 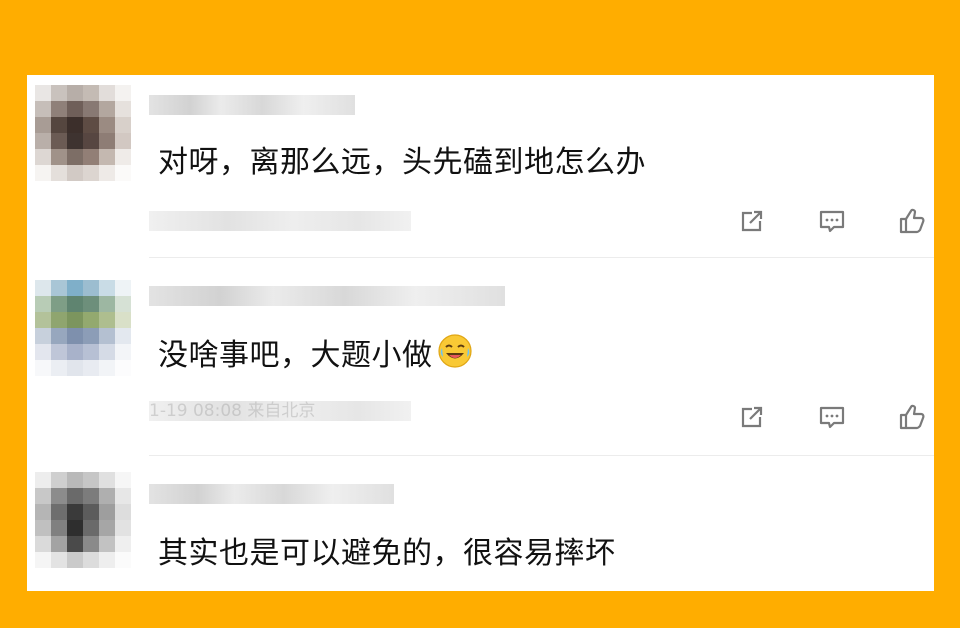 What do you see at coordinates (280, 411) in the screenshot?
I see `comment-meta: 1-19 08:08 来自北京` at bounding box center [280, 411].